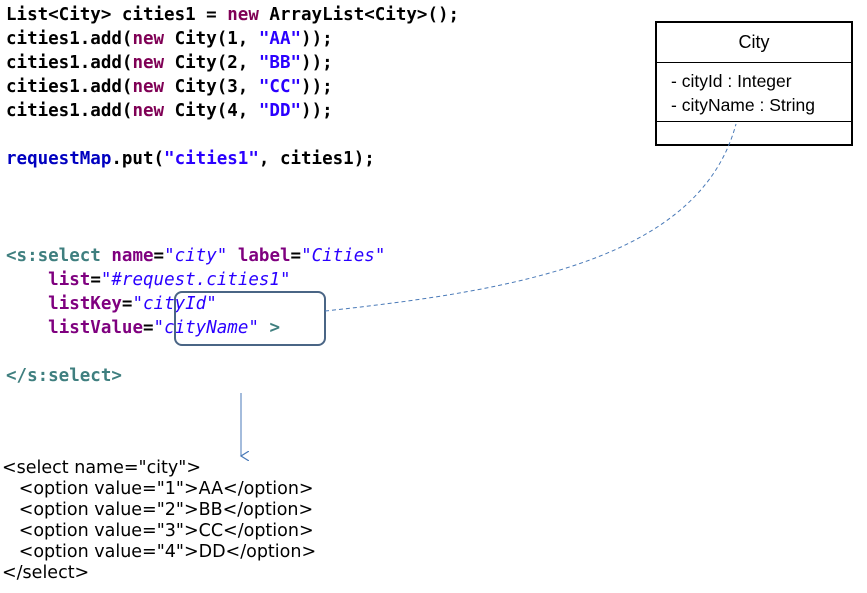 This screenshot has width=867, height=593. What do you see at coordinates (274, 328) in the screenshot?
I see `jsp-tag-end: >` at bounding box center [274, 328].